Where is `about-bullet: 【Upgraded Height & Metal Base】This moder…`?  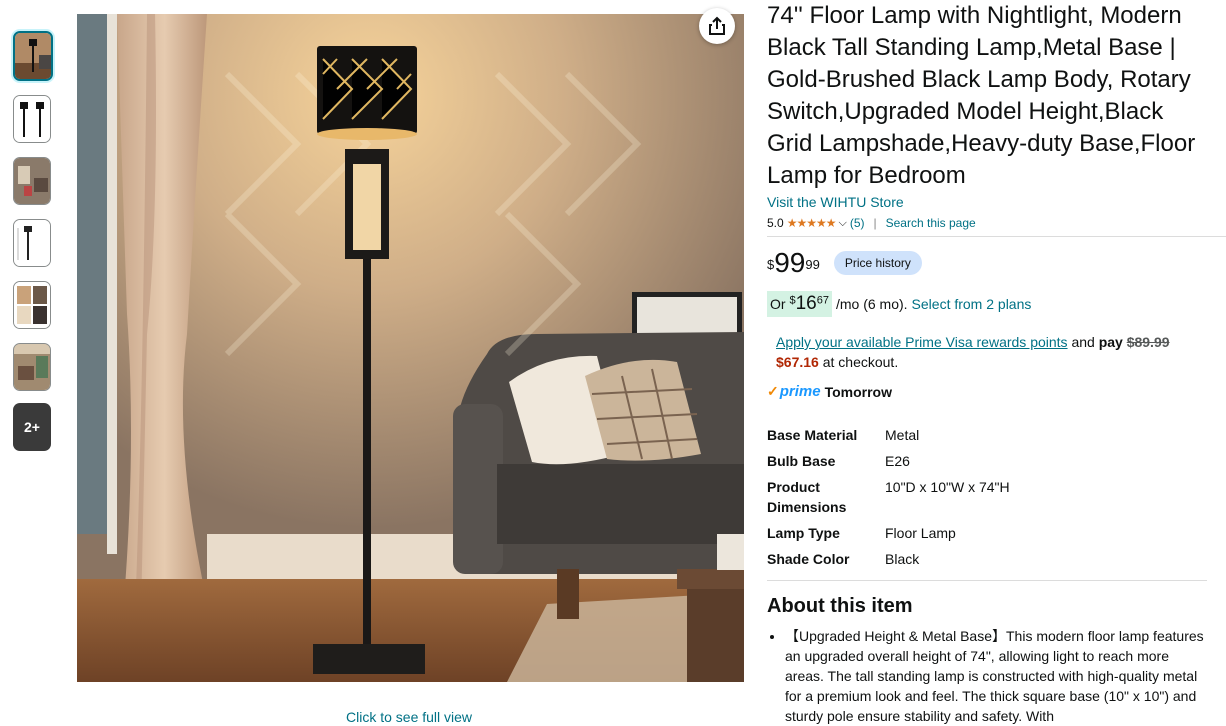
about-bullet: 【Upgraded Height & Metal Base】This moder… is located at coordinates (997, 676).